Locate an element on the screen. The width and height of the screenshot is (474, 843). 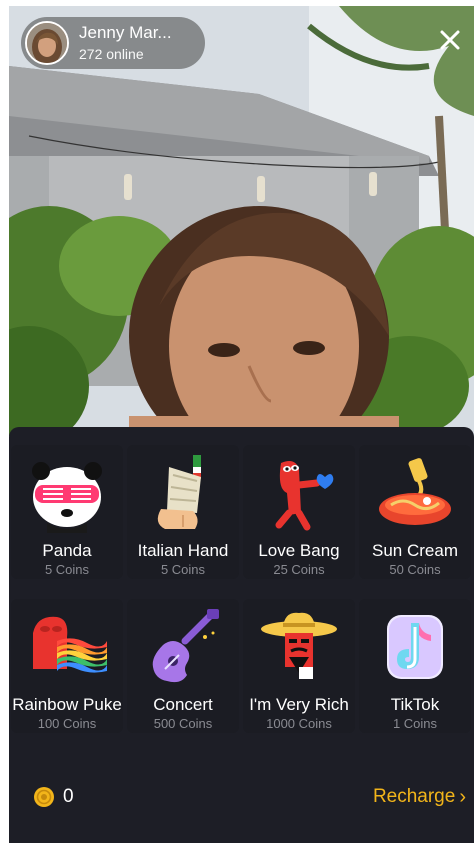
panda-icon is located at coordinates (67, 497).